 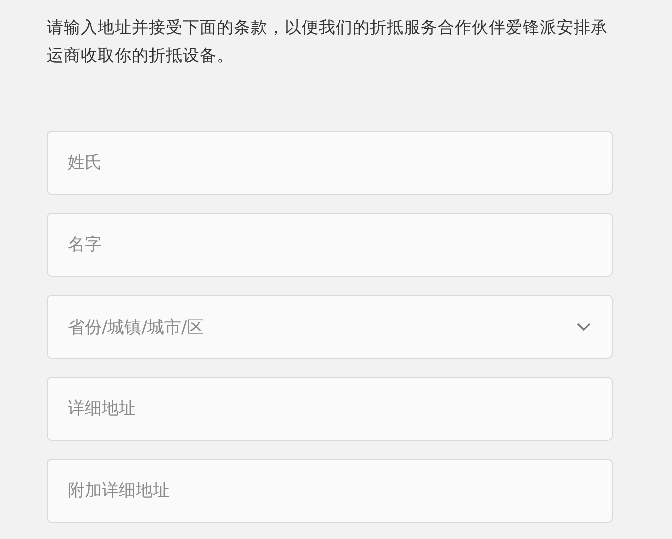 What do you see at coordinates (330, 245) in the screenshot?
I see `input-field: 名字` at bounding box center [330, 245].